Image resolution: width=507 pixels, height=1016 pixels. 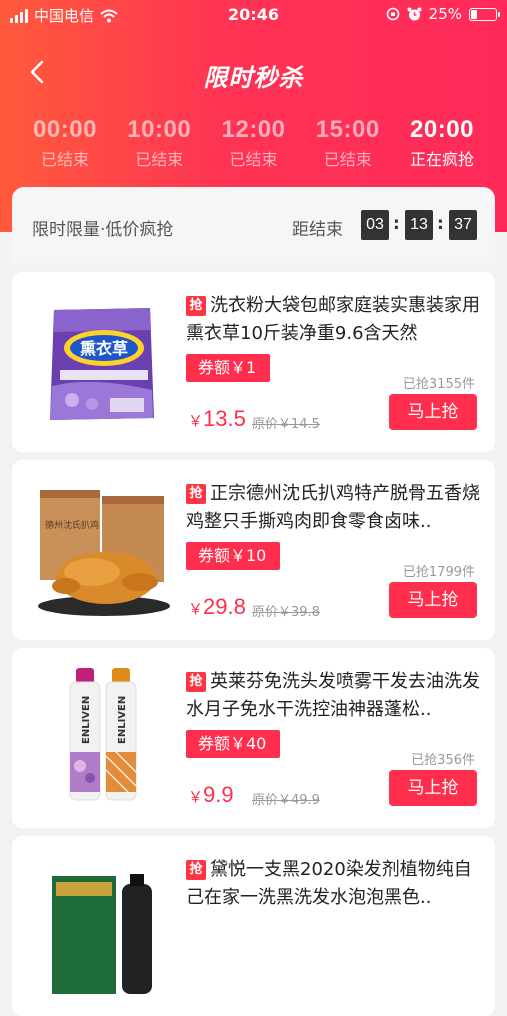 I want to click on product-title: 抢英莱芬免洗头发喷雾干发去油洗发水月子免水干洗控油神器蓬松.., so click(x=334, y=696).